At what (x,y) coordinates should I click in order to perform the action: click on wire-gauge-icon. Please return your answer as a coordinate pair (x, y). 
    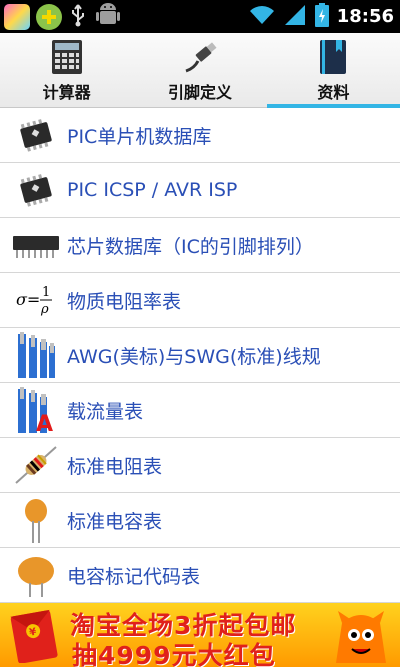
    Looking at the image, I should click on (36, 355).